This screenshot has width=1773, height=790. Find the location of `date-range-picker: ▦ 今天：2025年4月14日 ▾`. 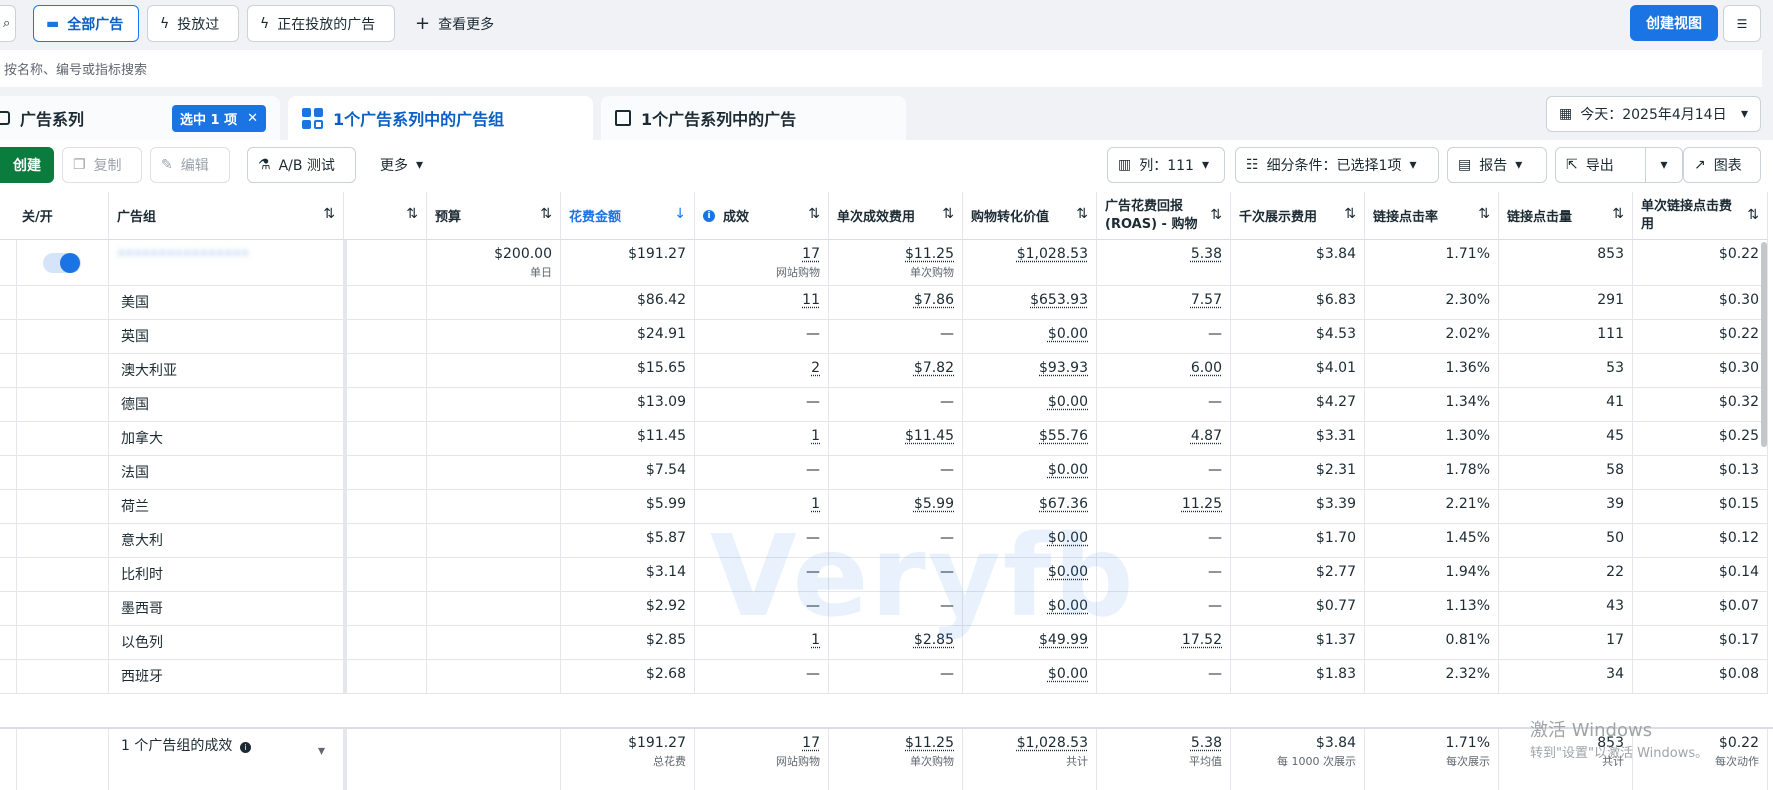

date-range-picker: ▦ 今天：2025年4月14日 ▾ is located at coordinates (1653, 114).